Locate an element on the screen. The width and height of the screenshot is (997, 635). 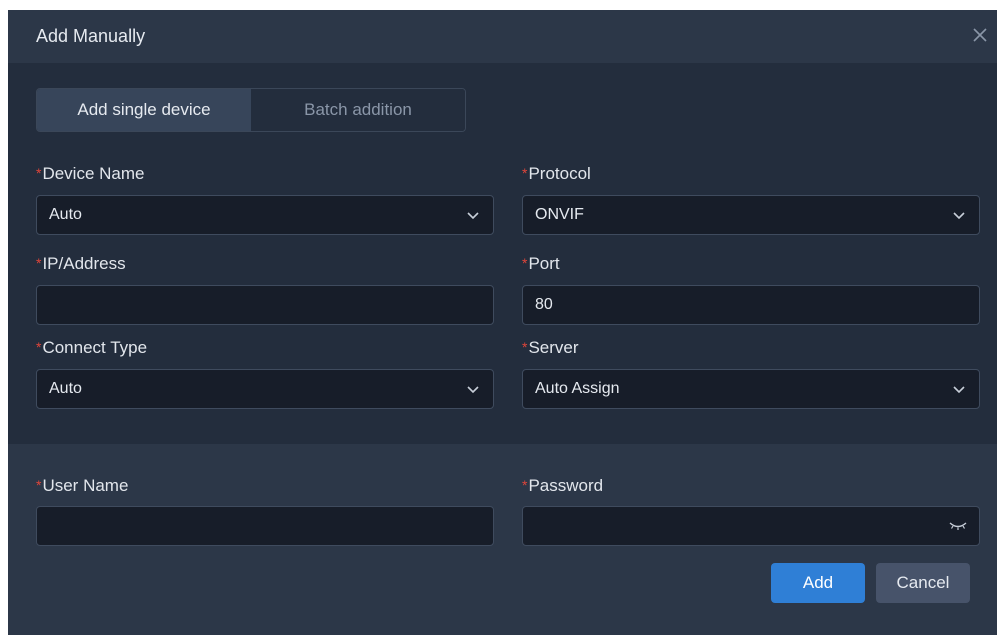
connect-type-select: Auto is located at coordinates (265, 389).